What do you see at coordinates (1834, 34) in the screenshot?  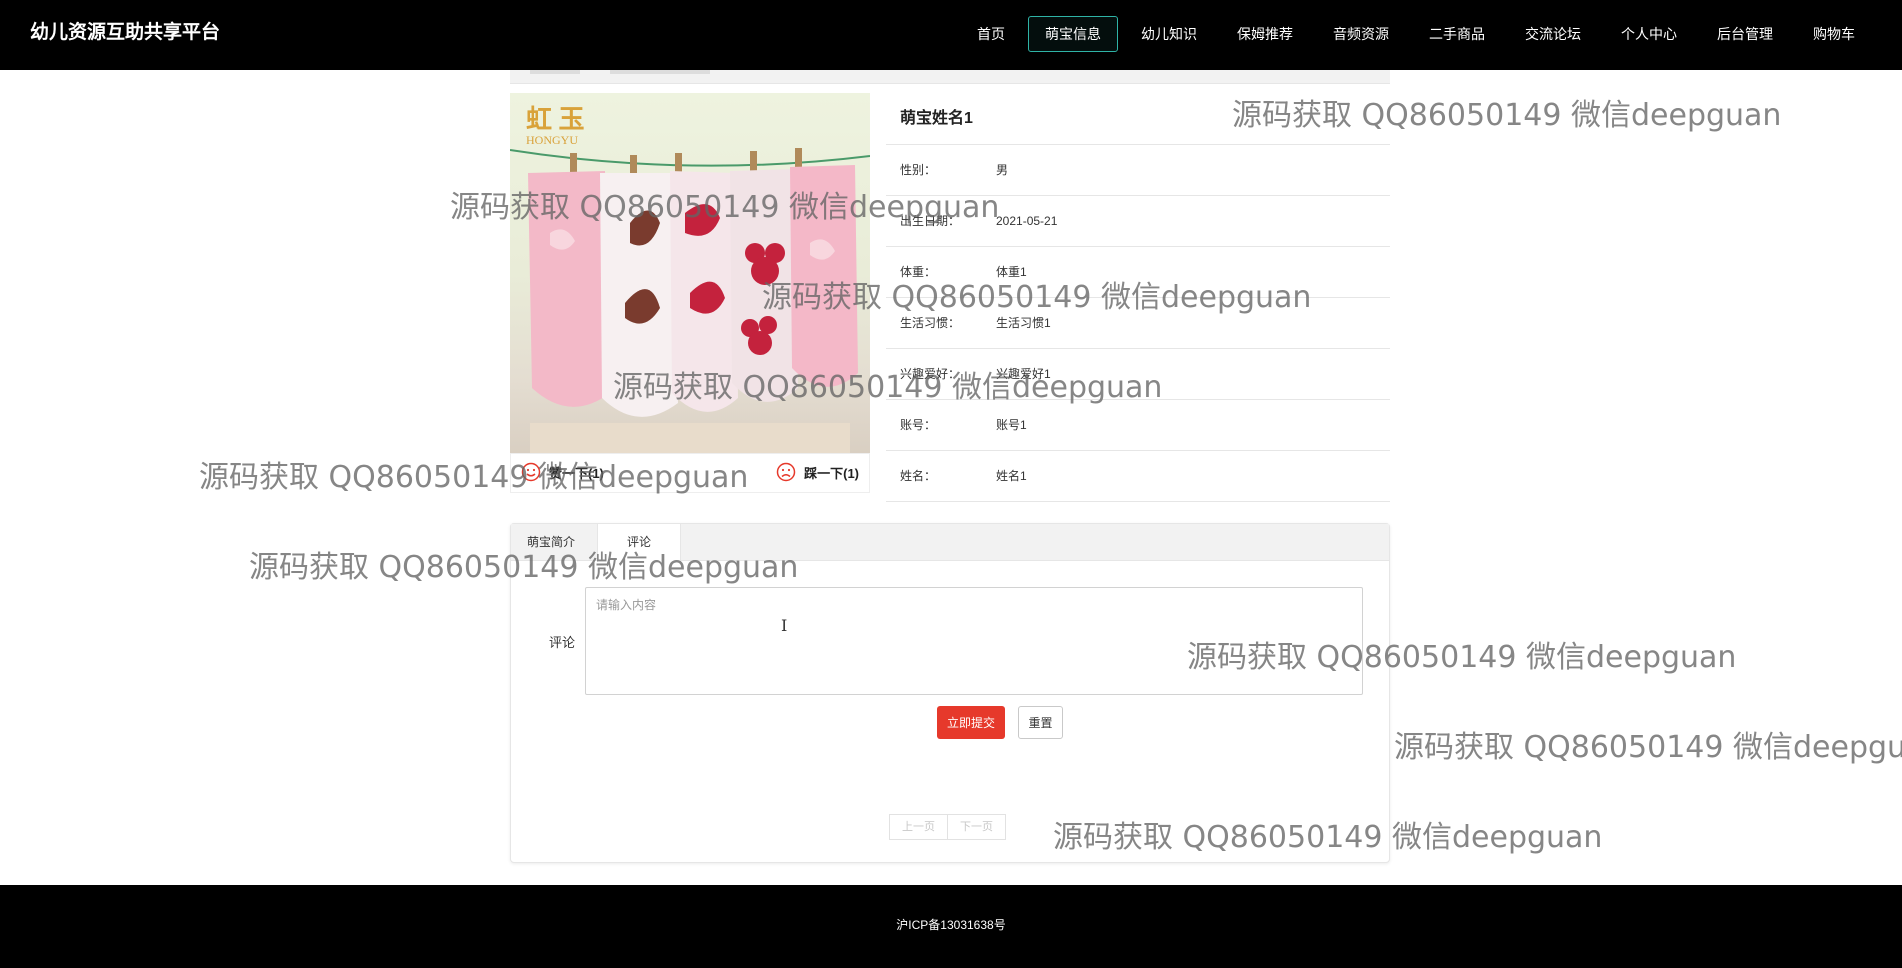 I see `nav-item-cart: 购物车` at bounding box center [1834, 34].